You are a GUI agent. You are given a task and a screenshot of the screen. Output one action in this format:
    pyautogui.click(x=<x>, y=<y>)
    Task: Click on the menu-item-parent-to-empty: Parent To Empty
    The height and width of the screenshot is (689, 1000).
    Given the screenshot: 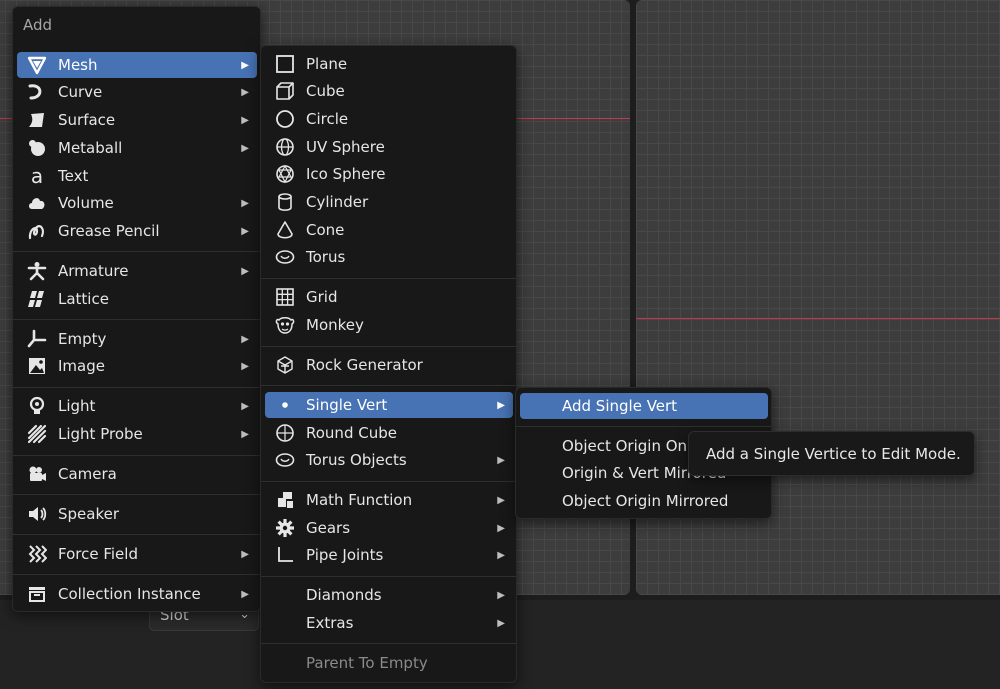 What is the action you would take?
    pyautogui.click(x=389, y=663)
    